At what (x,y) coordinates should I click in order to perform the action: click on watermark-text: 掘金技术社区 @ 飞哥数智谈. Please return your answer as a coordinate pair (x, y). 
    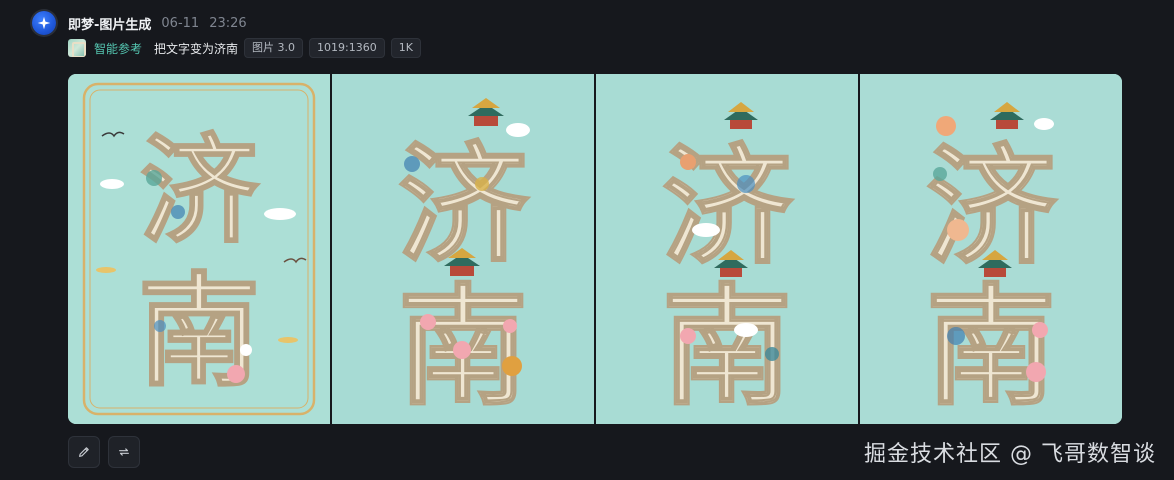
    Looking at the image, I should click on (1010, 454).